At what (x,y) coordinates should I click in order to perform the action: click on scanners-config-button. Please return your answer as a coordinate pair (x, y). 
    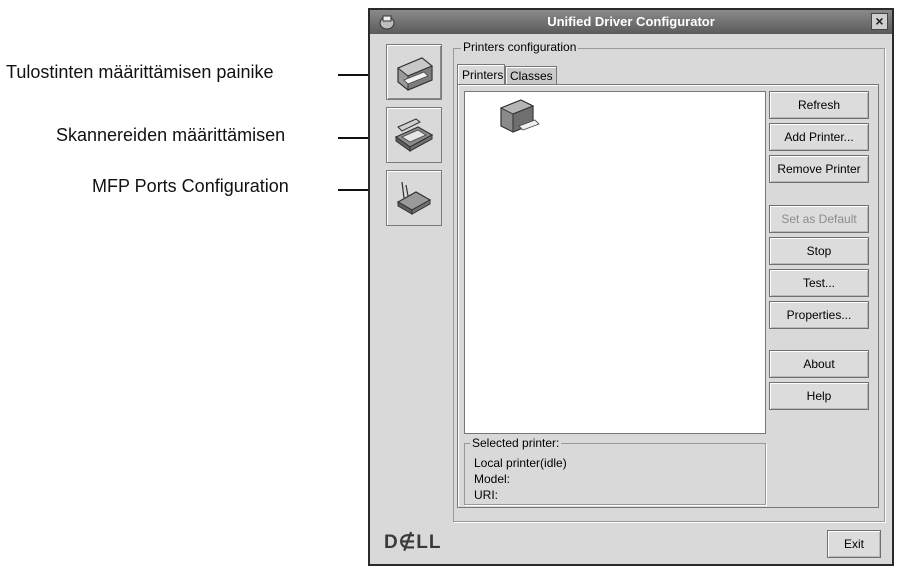
    Looking at the image, I should click on (414, 135).